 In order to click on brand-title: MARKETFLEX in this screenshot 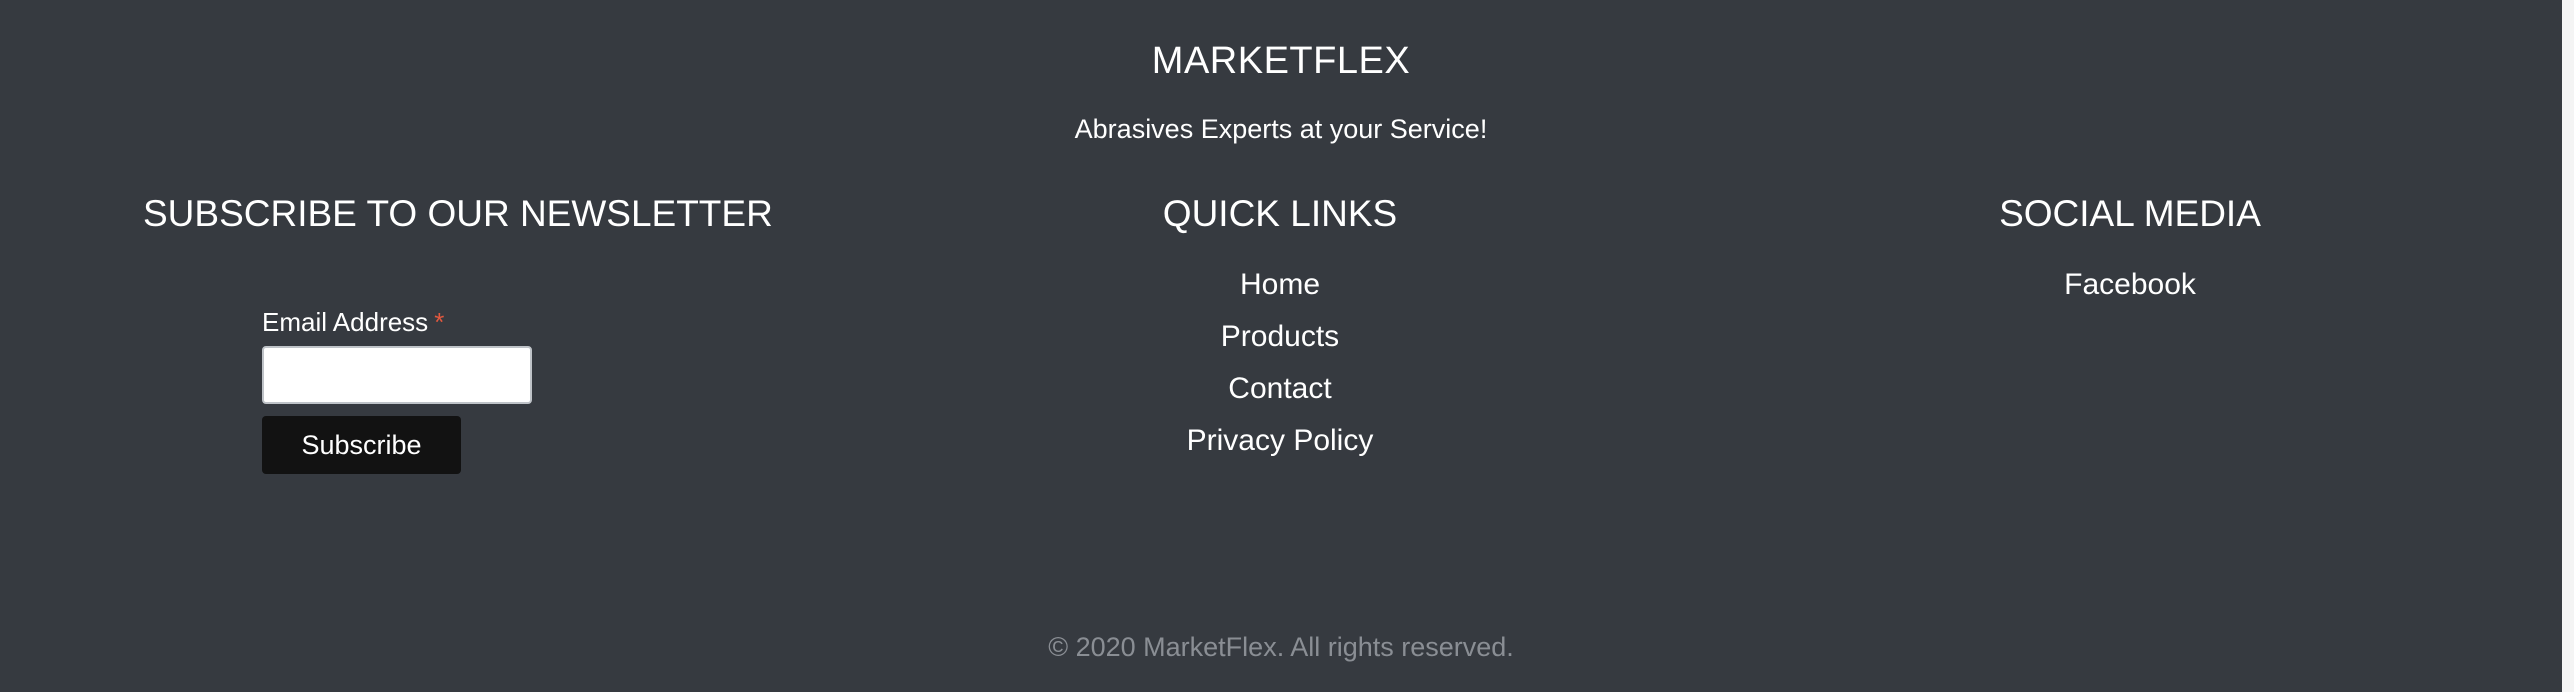, I will do `click(1281, 61)`.